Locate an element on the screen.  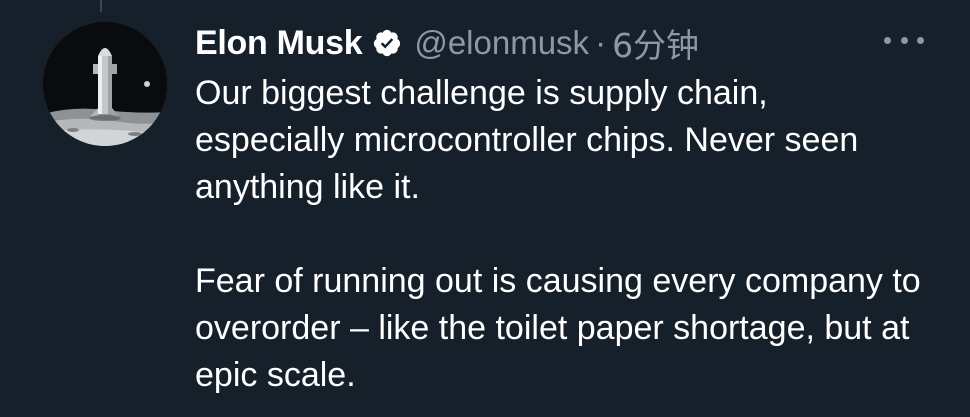
thread-connector-line is located at coordinates (101, 6).